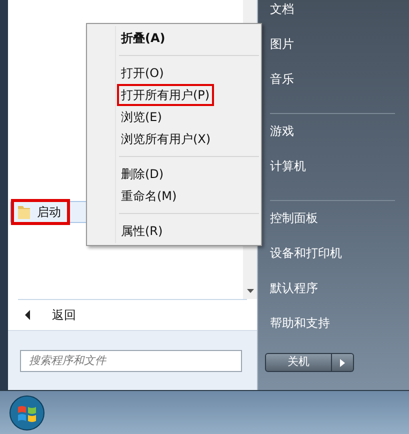 The height and width of the screenshot is (434, 409). Describe the element at coordinates (142, 231) in the screenshot. I see `menu-item: 属性(R)` at that location.